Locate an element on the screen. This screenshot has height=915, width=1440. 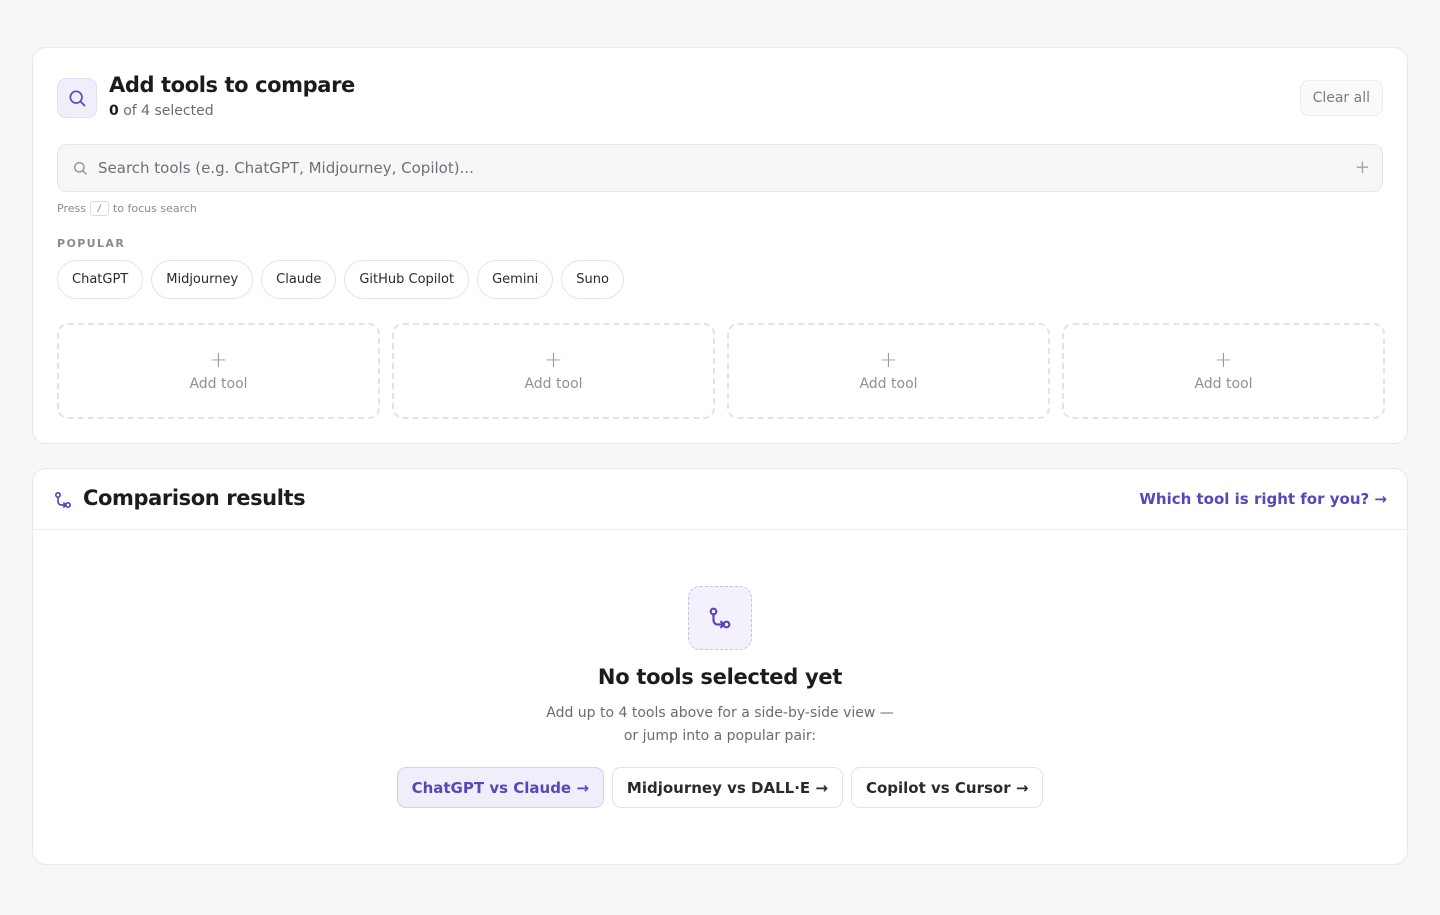
selected-count: 0 of 4 selected is located at coordinates (161, 111).